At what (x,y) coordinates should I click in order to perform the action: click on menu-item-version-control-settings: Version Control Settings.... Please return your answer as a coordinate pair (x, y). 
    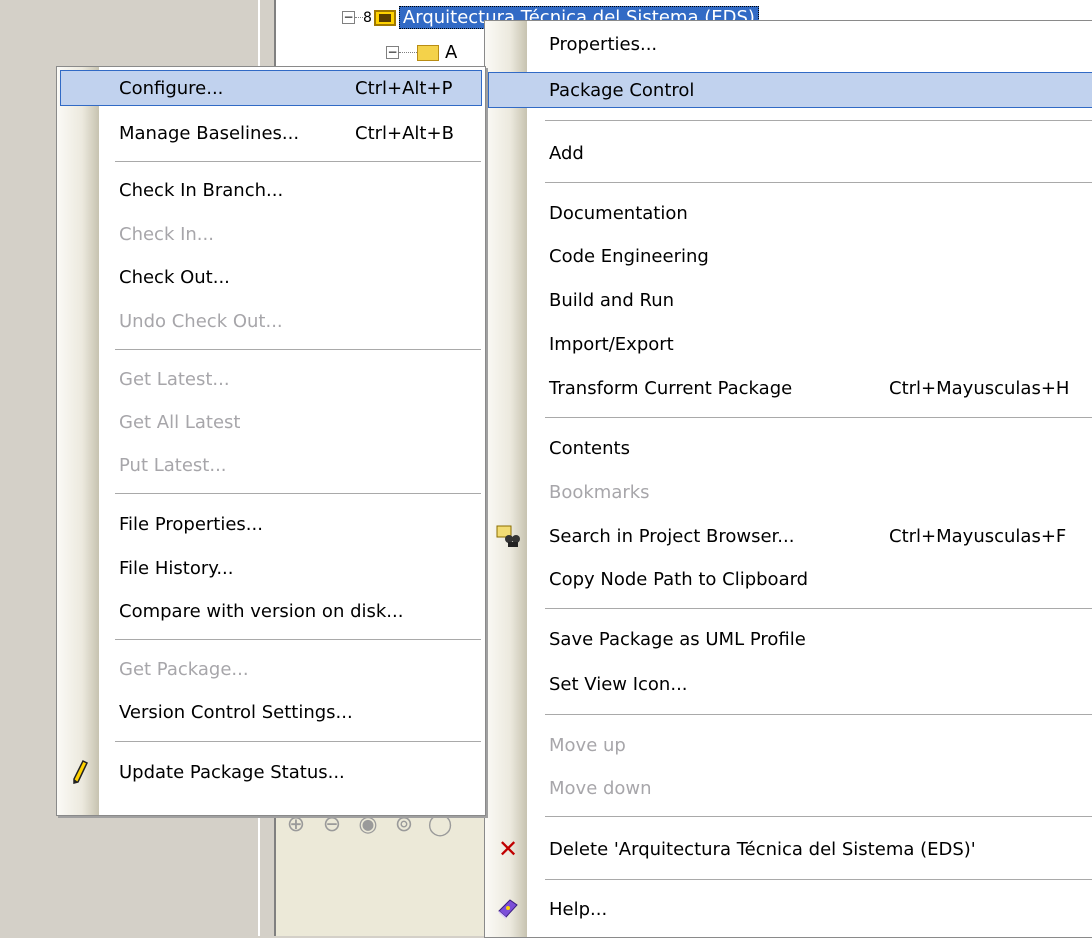
    Looking at the image, I should click on (271, 712).